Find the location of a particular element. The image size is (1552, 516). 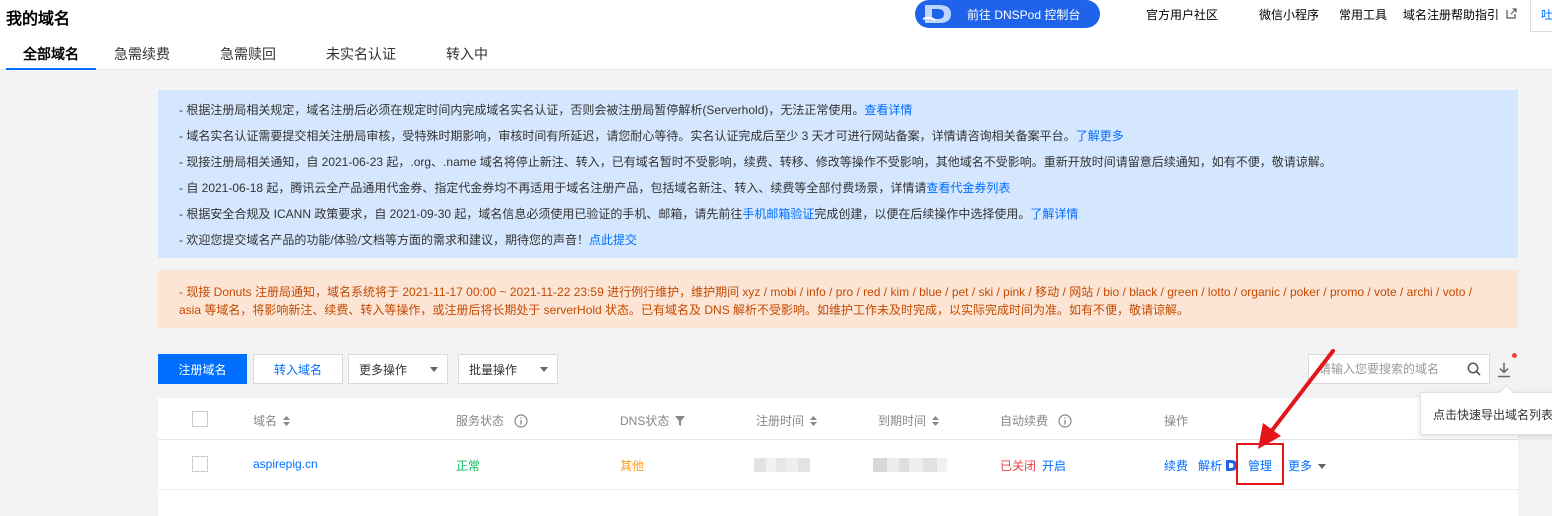

tab-unverified: 未实名认证 is located at coordinates (361, 57).